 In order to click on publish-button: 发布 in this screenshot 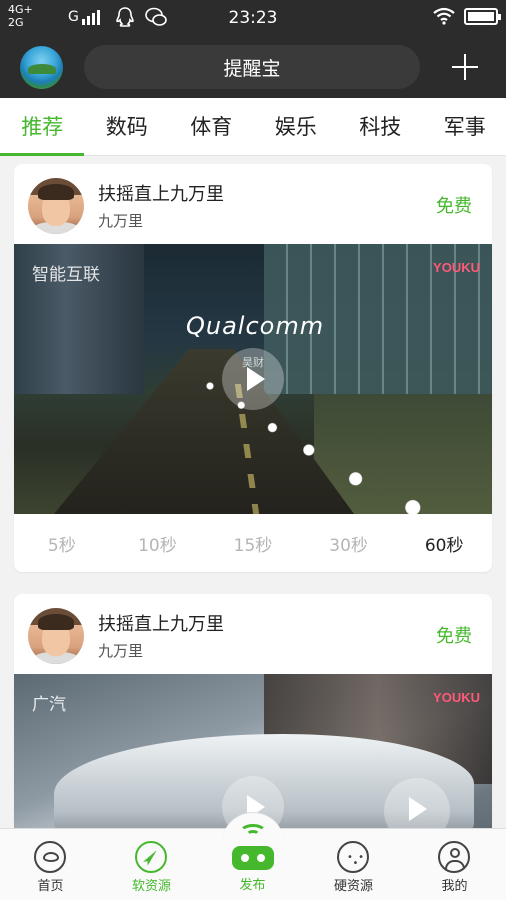, I will do `click(253, 856)`.